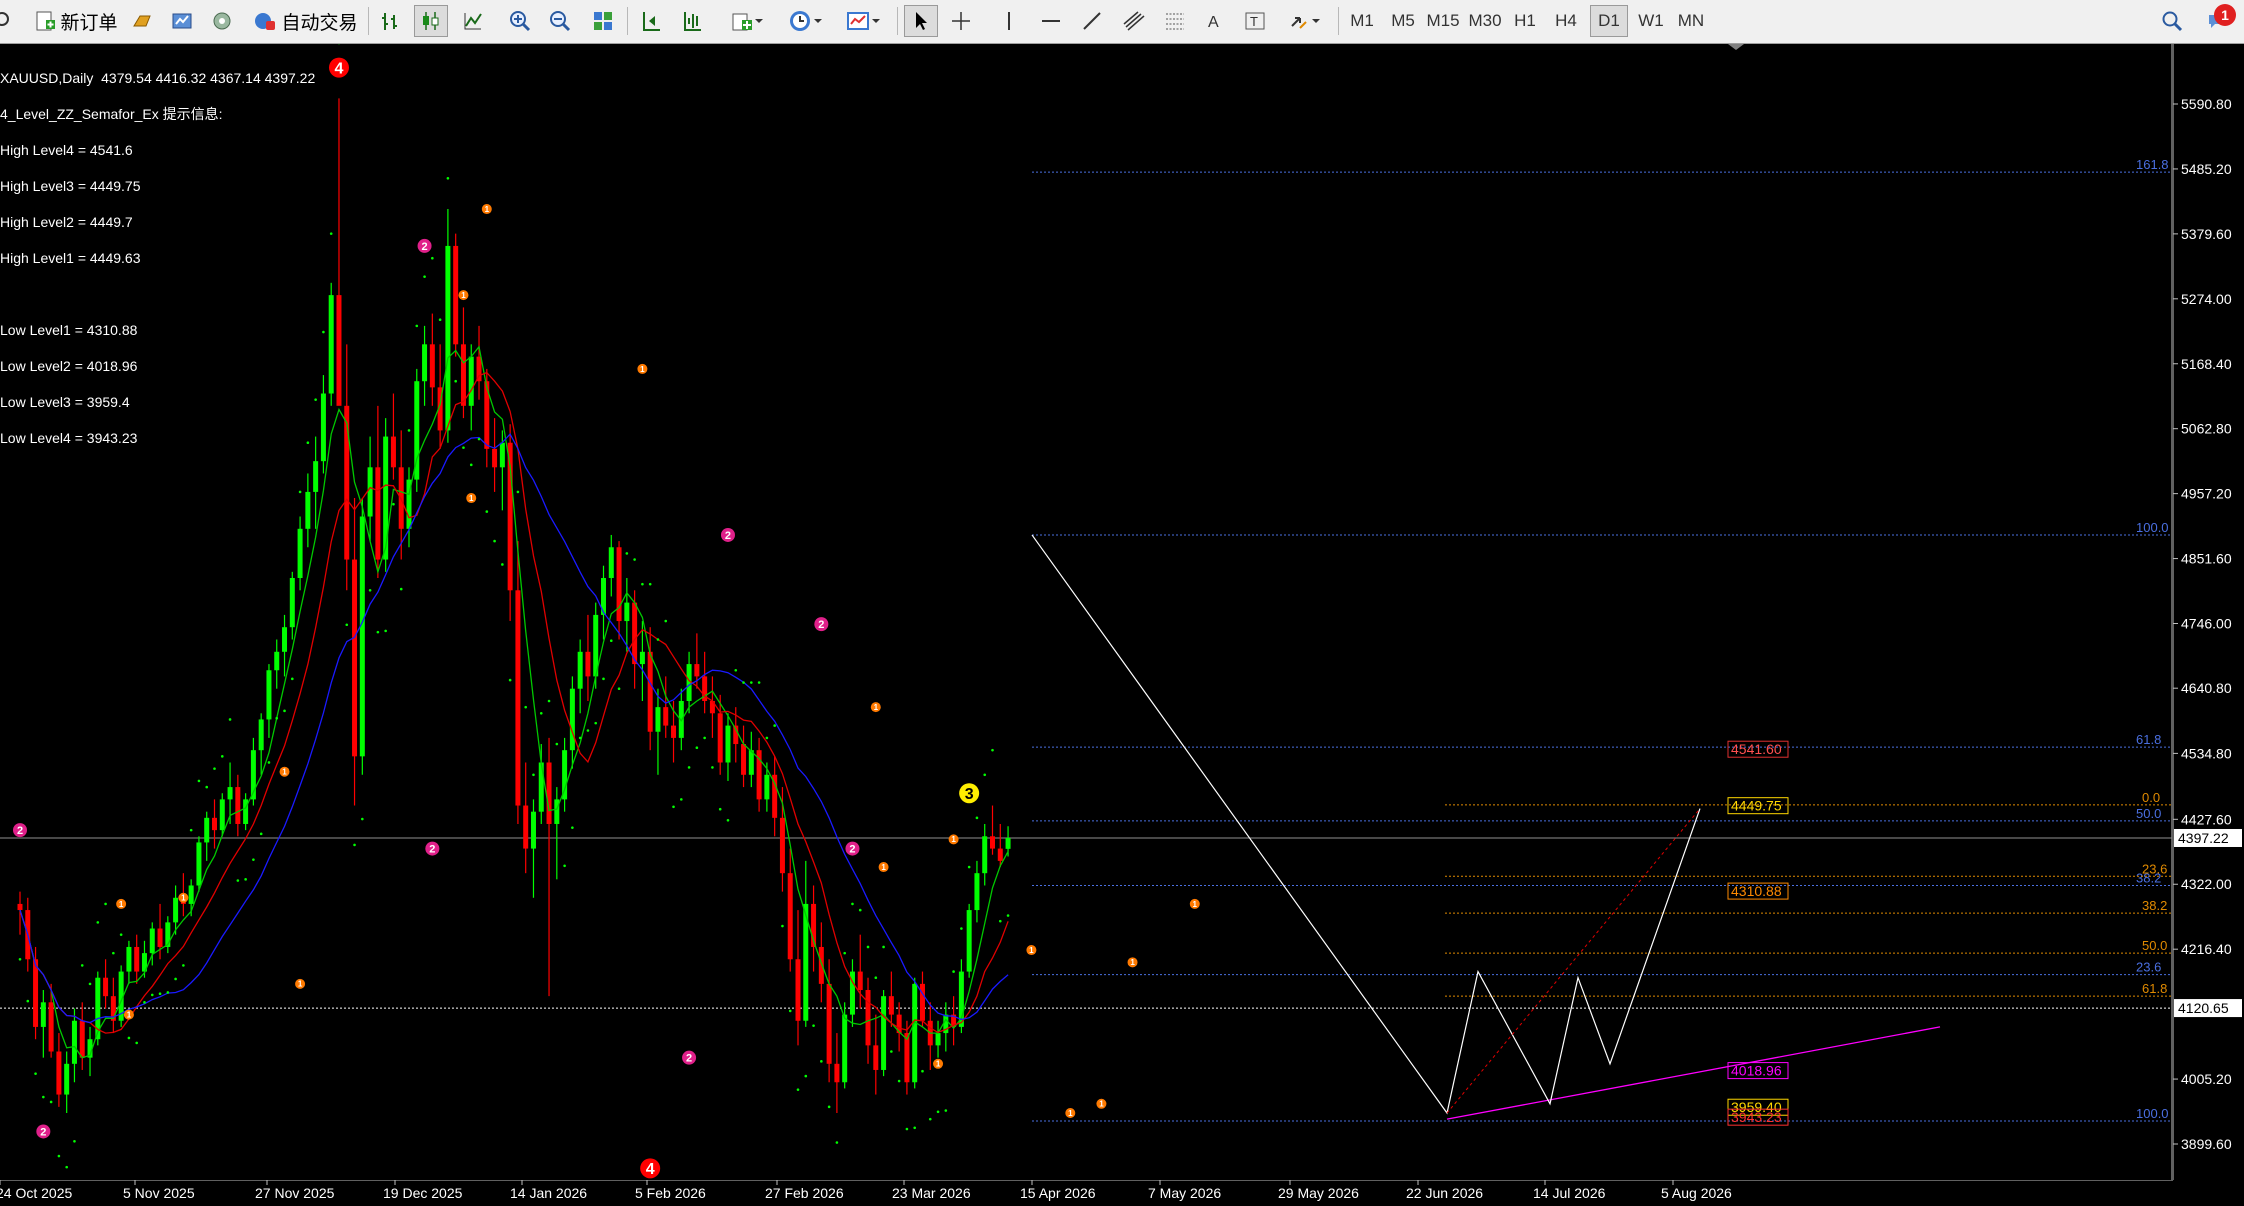 The width and height of the screenshot is (2244, 1206). I want to click on text-button: A, so click(1215, 21).